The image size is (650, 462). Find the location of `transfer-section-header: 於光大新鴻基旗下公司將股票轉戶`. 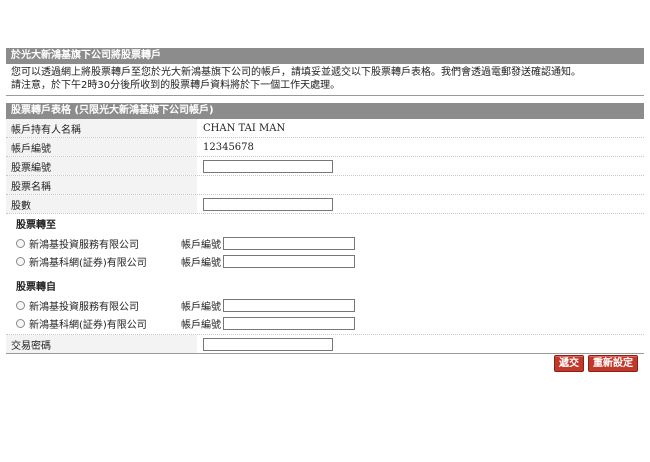

transfer-section-header: 於光大新鴻基旗下公司將股票轉戶 is located at coordinates (325, 56).